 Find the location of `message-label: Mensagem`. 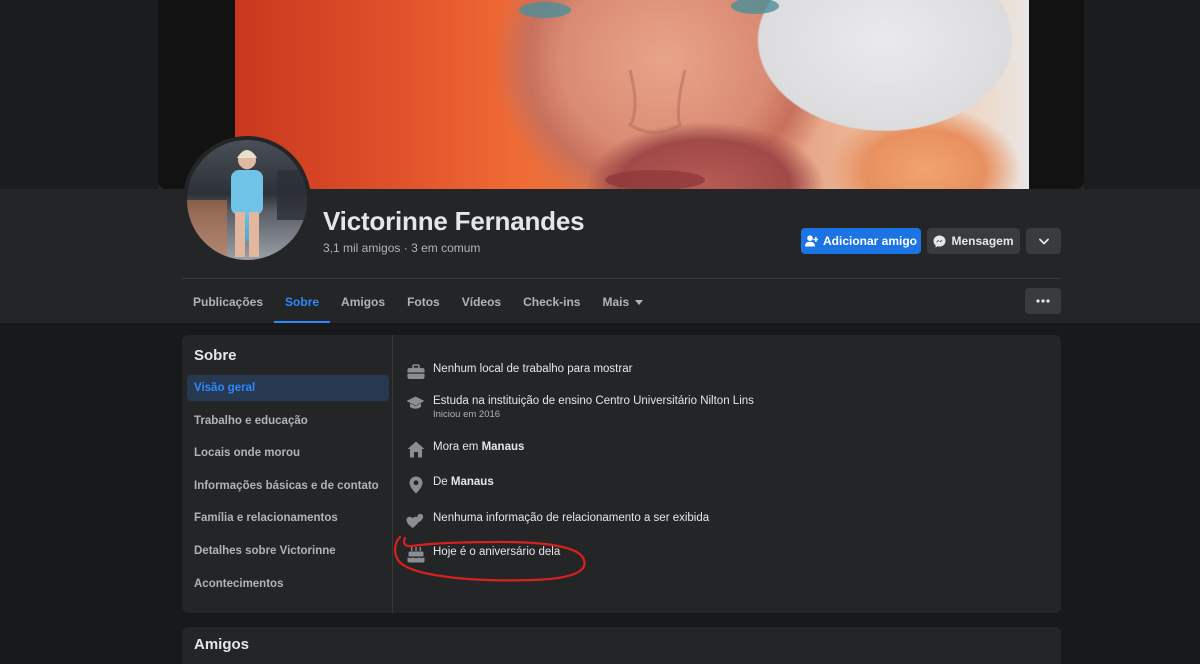

message-label: Mensagem is located at coordinates (982, 241).